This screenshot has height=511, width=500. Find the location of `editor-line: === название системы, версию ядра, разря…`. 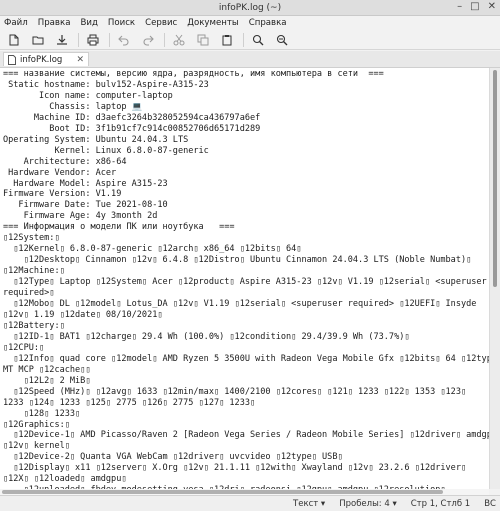

editor-line: === название системы, версию ядра, разря… is located at coordinates (193, 74).